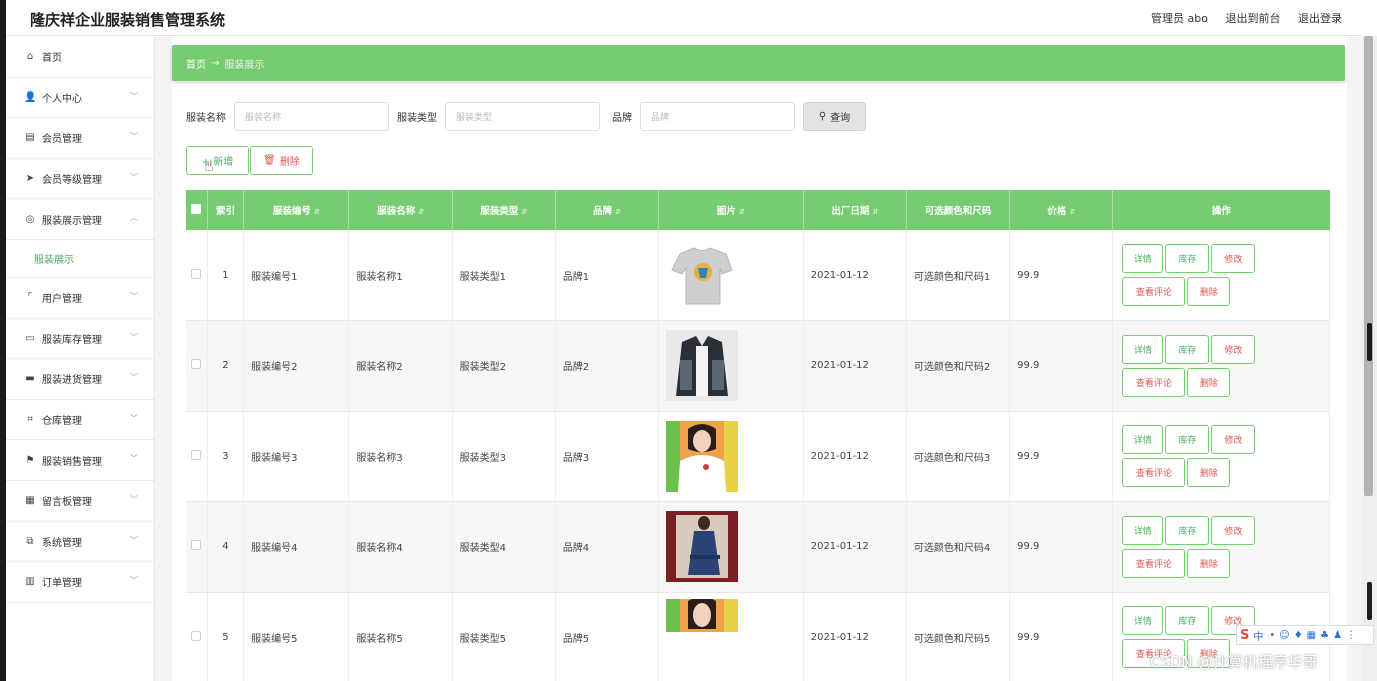 This screenshot has width=1377, height=681. I want to click on scrollbar-thumb, so click(1368, 266).